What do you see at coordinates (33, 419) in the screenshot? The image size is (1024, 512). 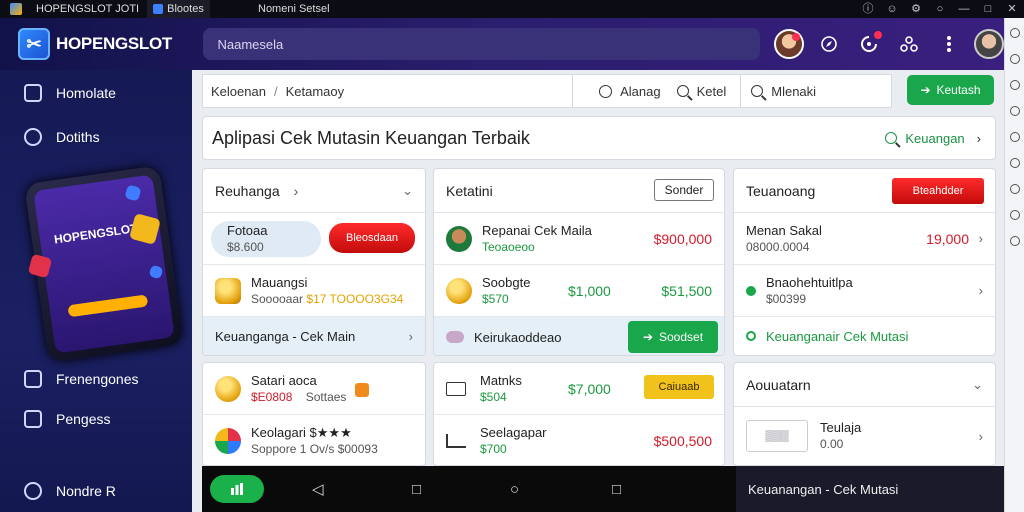 I see `grid-icon` at bounding box center [33, 419].